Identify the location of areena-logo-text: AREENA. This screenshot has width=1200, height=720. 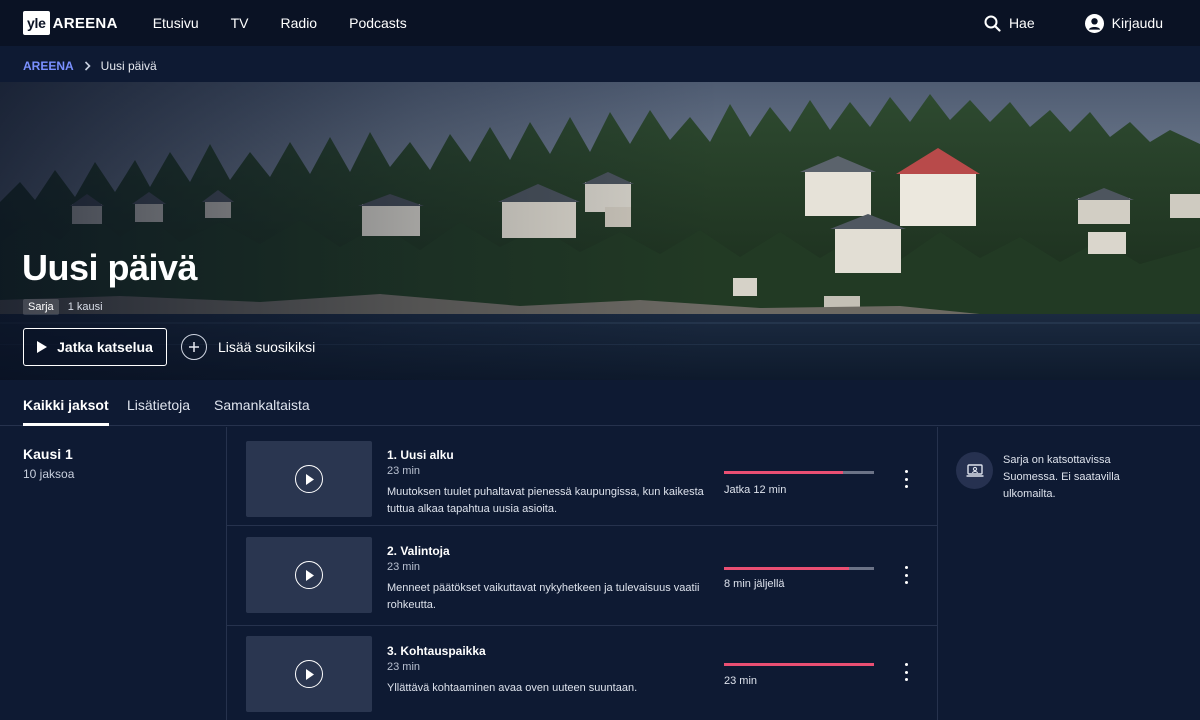
(85, 23).